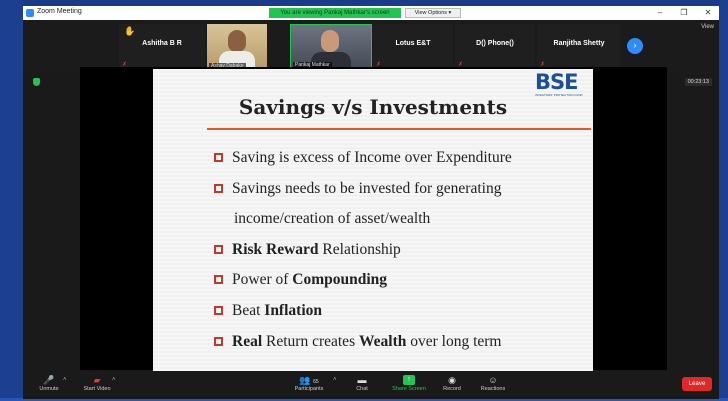 The height and width of the screenshot is (401, 728). Describe the element at coordinates (49, 380) in the screenshot. I see `muted-microphone-icon: 🎤` at that location.